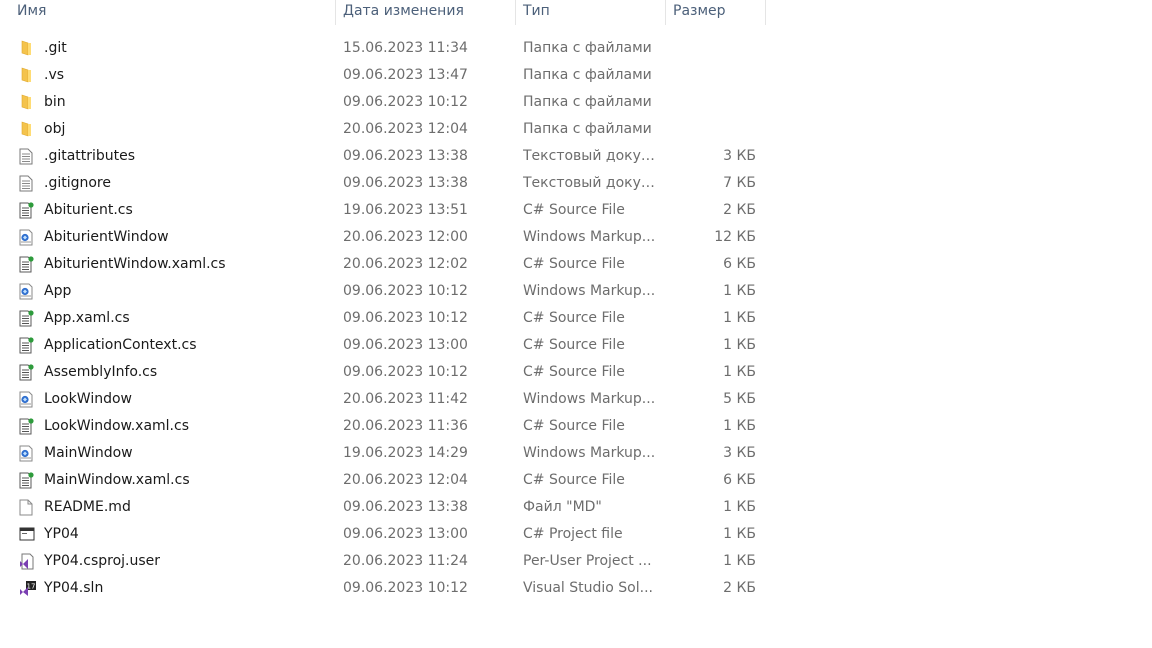 This screenshot has width=1152, height=648. I want to click on column-divider, so click(765, 12).